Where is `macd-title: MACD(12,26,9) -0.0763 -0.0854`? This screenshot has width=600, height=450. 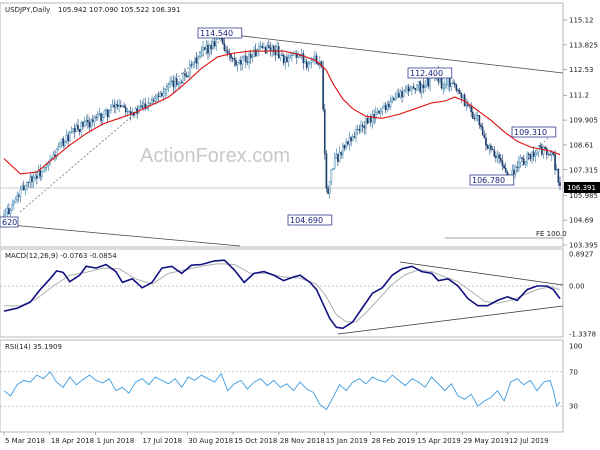 macd-title: MACD(12,26,9) -0.0763 -0.0854 is located at coordinates (61, 256).